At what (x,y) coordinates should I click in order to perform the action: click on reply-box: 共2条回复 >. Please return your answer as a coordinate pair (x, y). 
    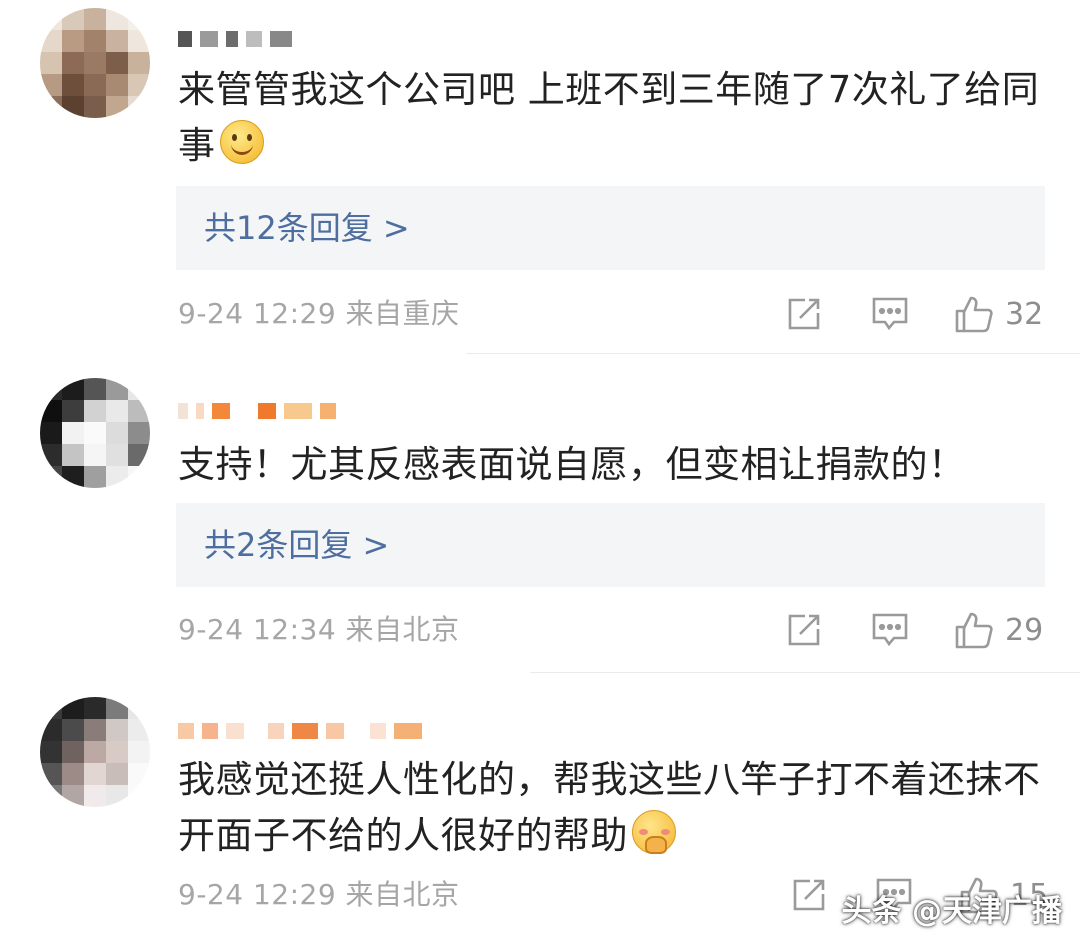
    Looking at the image, I should click on (610, 545).